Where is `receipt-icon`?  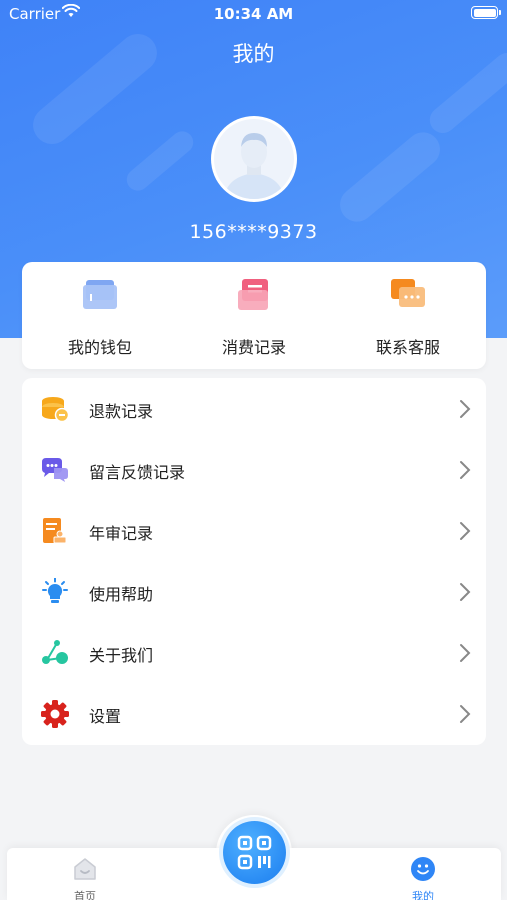 receipt-icon is located at coordinates (253, 294).